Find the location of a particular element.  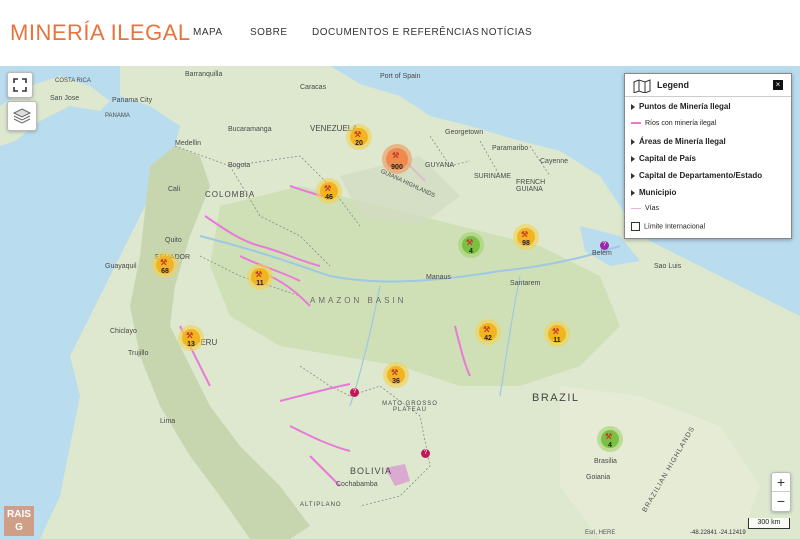

city-label: Georgetown is located at coordinates (464, 132).